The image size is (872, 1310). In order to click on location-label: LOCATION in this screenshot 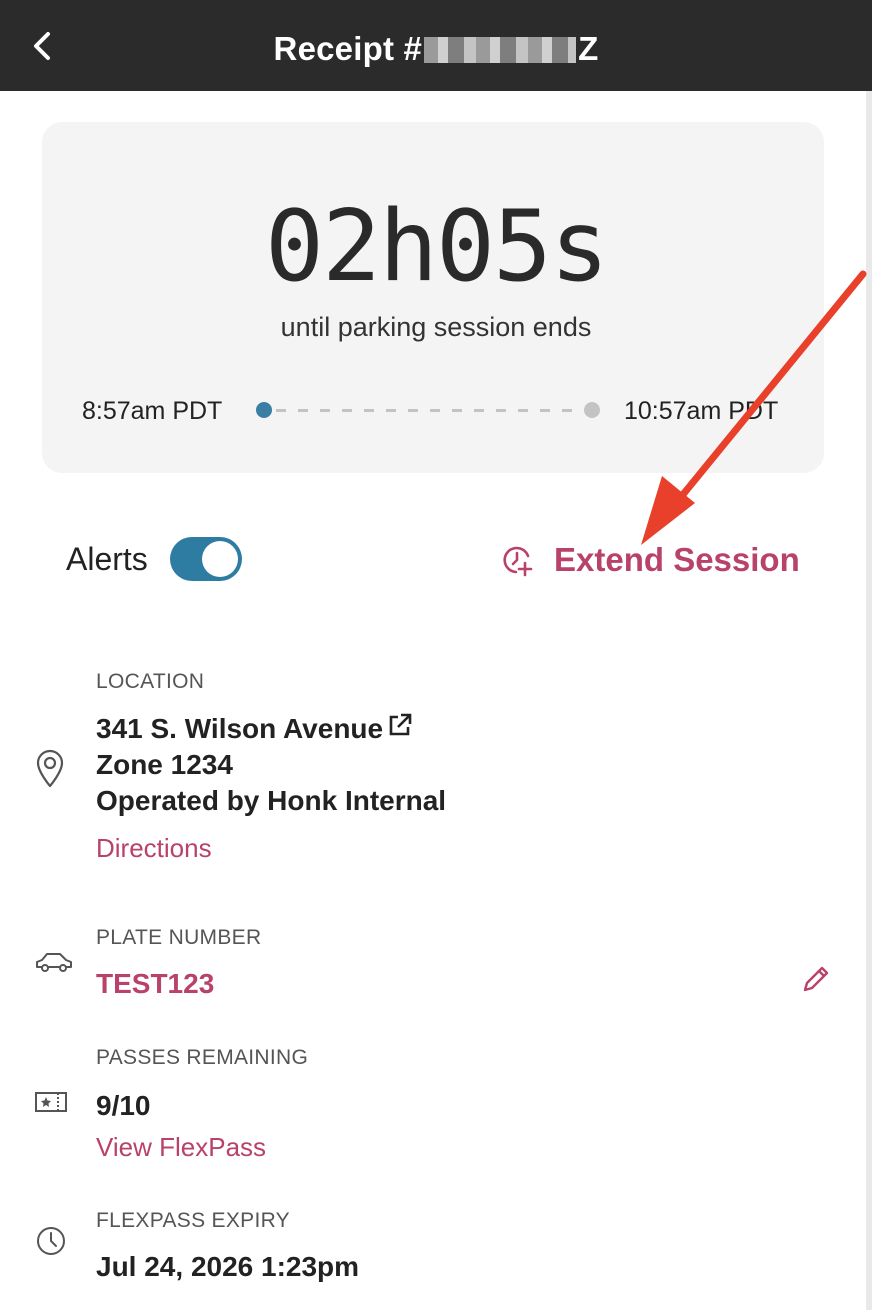, I will do `click(150, 681)`.